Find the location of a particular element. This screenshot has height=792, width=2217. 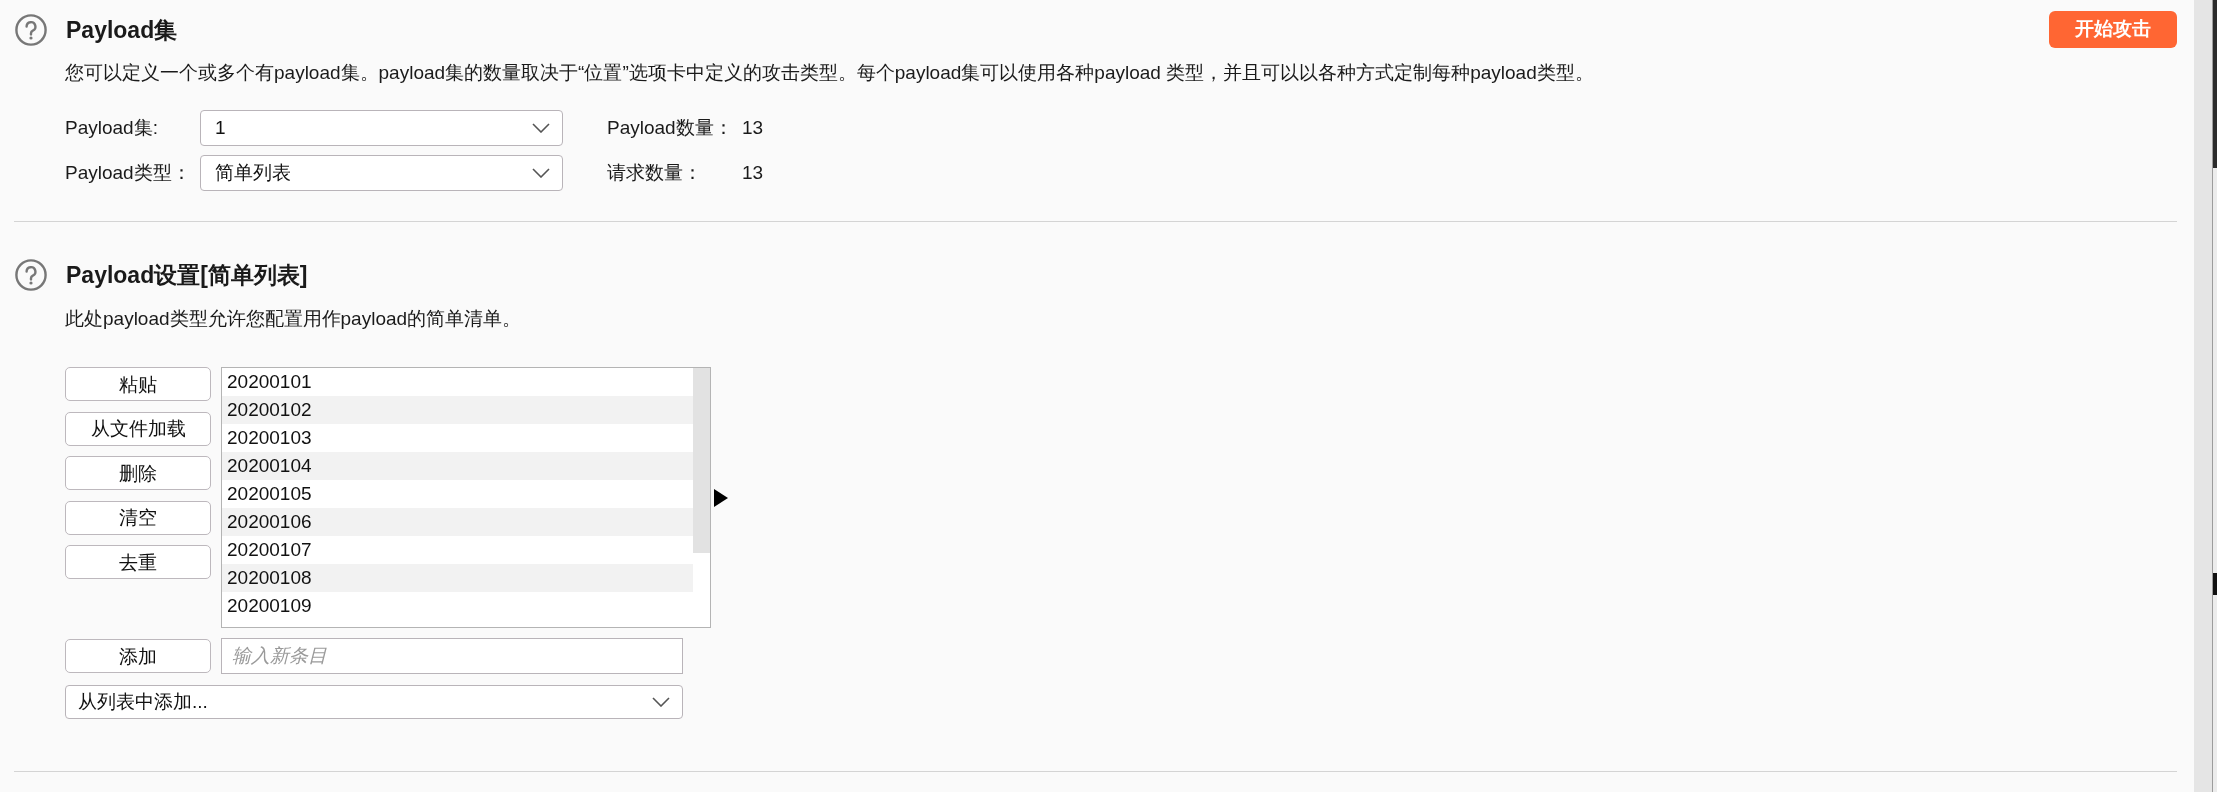

section-title: Payload设置[简单列表] is located at coordinates (187, 275).